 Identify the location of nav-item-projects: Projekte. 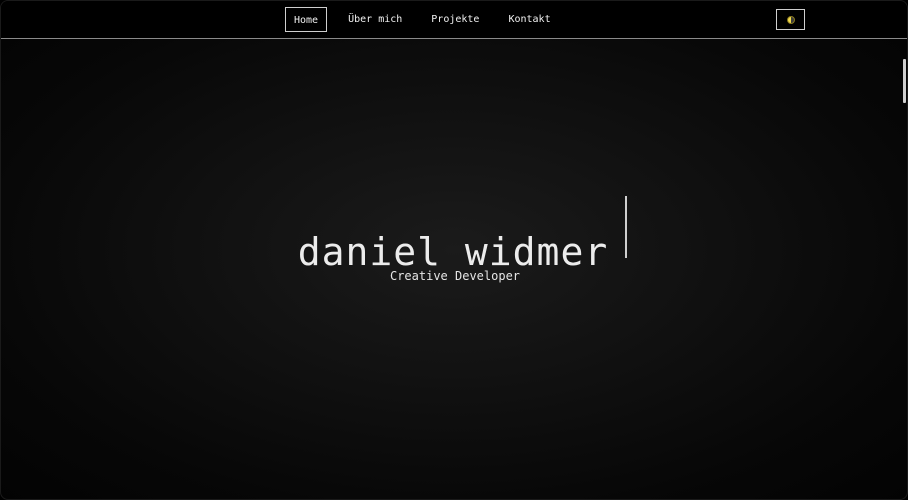
(455, 19).